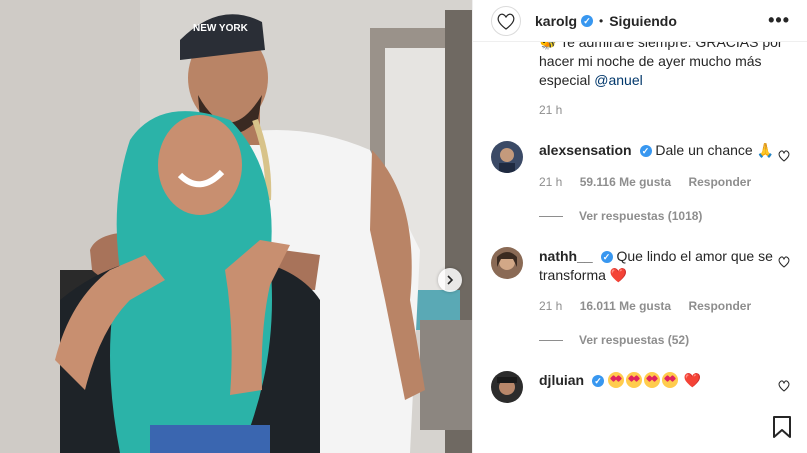 The width and height of the screenshot is (807, 453). What do you see at coordinates (692, 380) in the screenshot?
I see `comment-text: ❤️` at bounding box center [692, 380].